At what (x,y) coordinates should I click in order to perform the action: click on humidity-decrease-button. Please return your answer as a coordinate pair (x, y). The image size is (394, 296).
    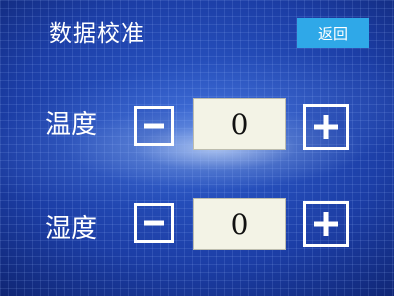
    Looking at the image, I should click on (154, 223).